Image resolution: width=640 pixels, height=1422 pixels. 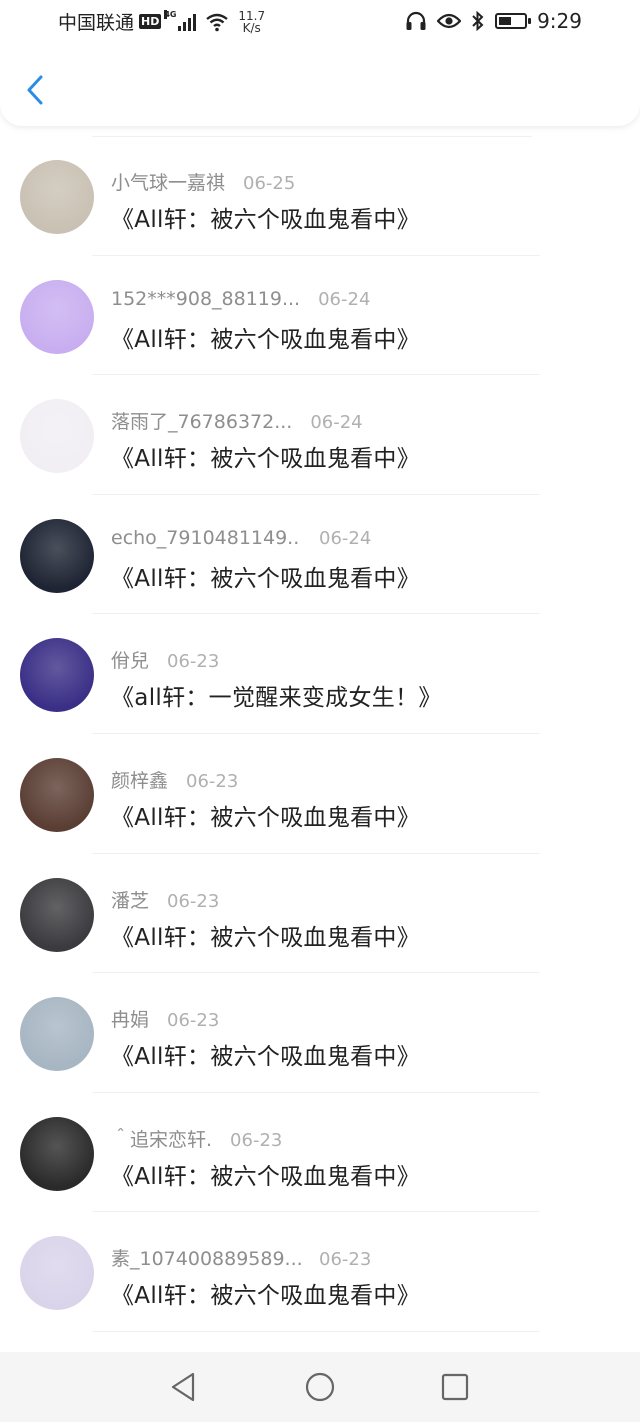 I want to click on triangle-back-icon, so click(x=183, y=1387).